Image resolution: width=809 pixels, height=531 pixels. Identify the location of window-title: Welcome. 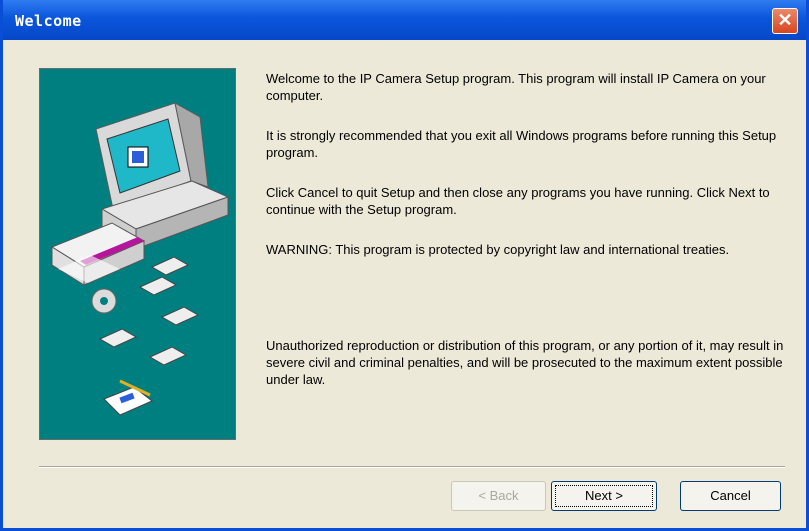
(48, 21).